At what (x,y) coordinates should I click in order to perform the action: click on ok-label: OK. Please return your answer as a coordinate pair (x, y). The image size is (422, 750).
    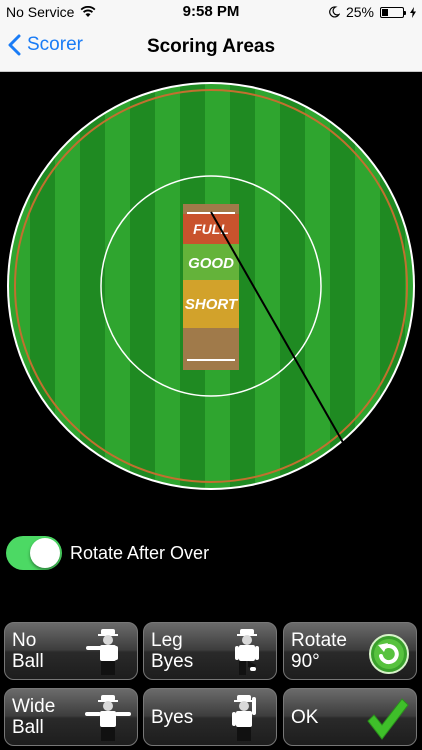
    Looking at the image, I should click on (305, 717).